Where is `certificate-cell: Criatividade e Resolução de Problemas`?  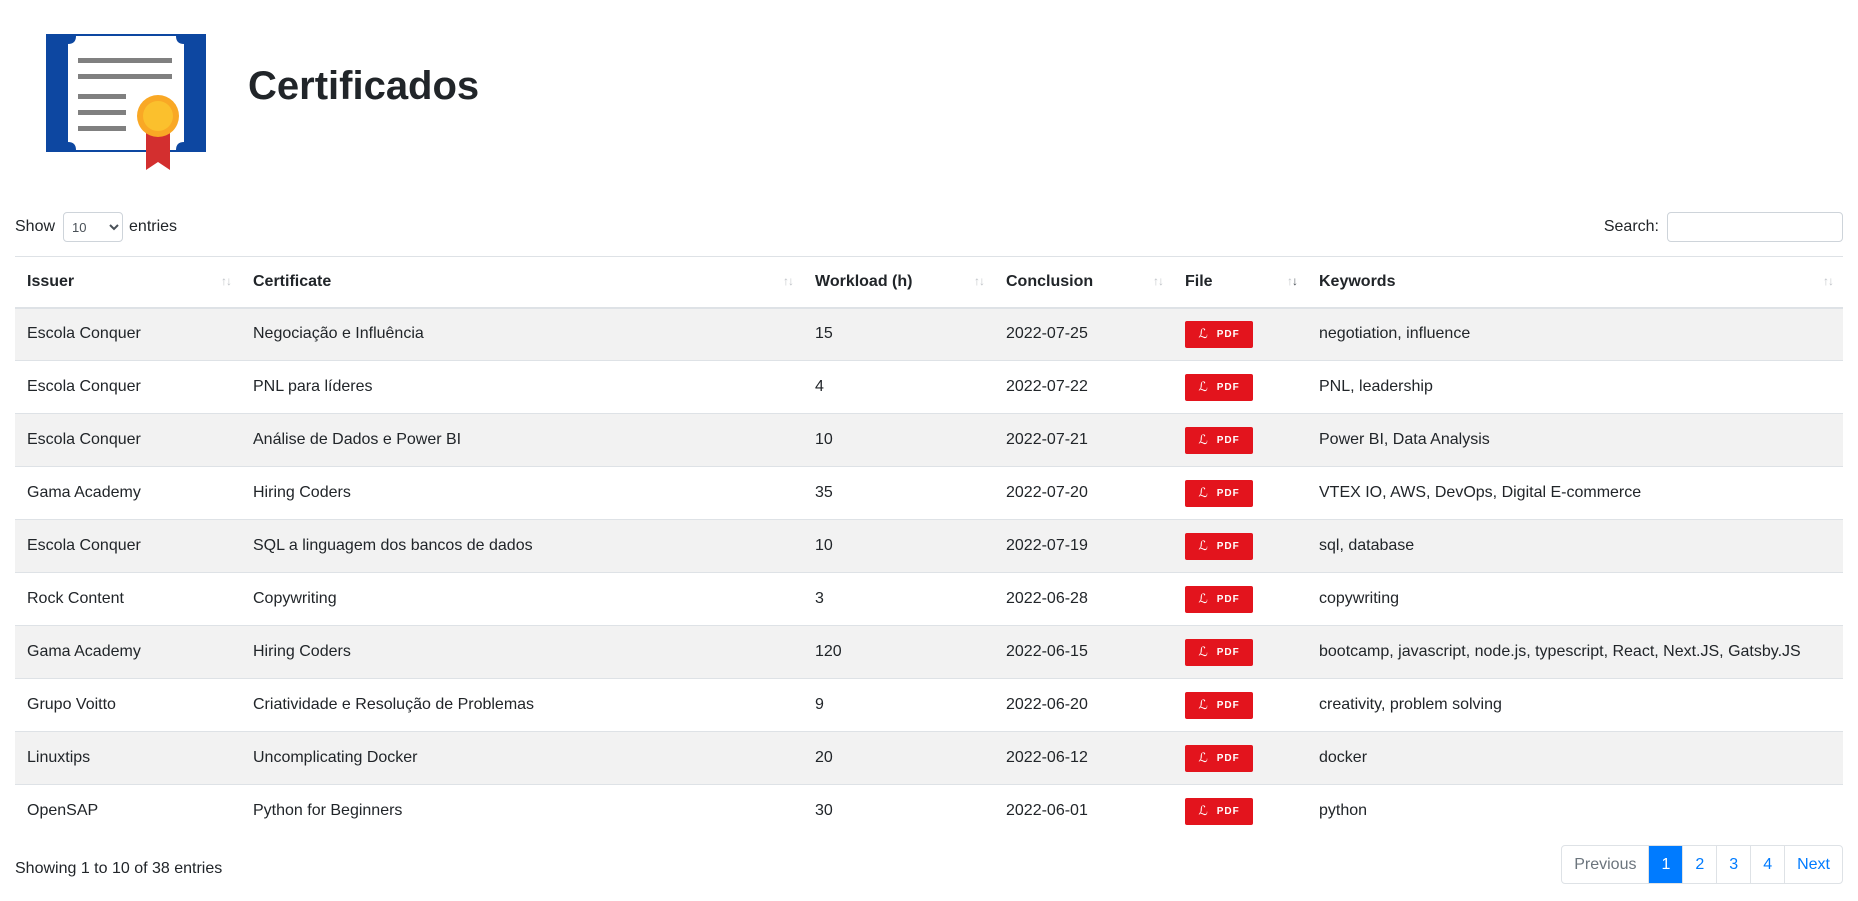 certificate-cell: Criatividade e Resolução de Problemas is located at coordinates (522, 705).